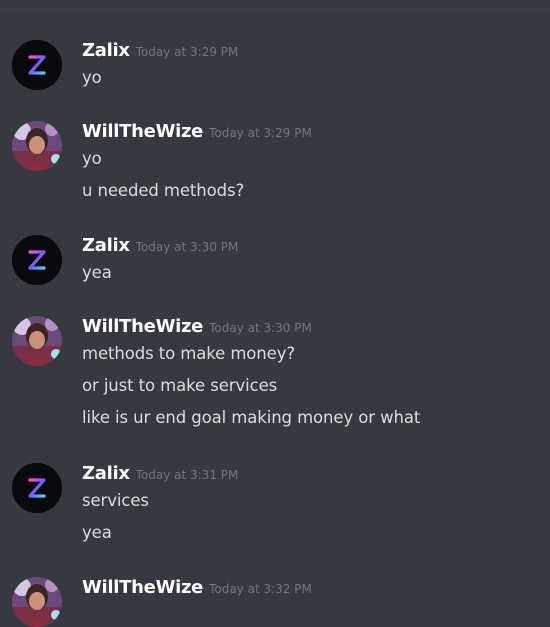 The width and height of the screenshot is (550, 627). What do you see at coordinates (163, 190) in the screenshot?
I see `message-text: u needed methods?` at bounding box center [163, 190].